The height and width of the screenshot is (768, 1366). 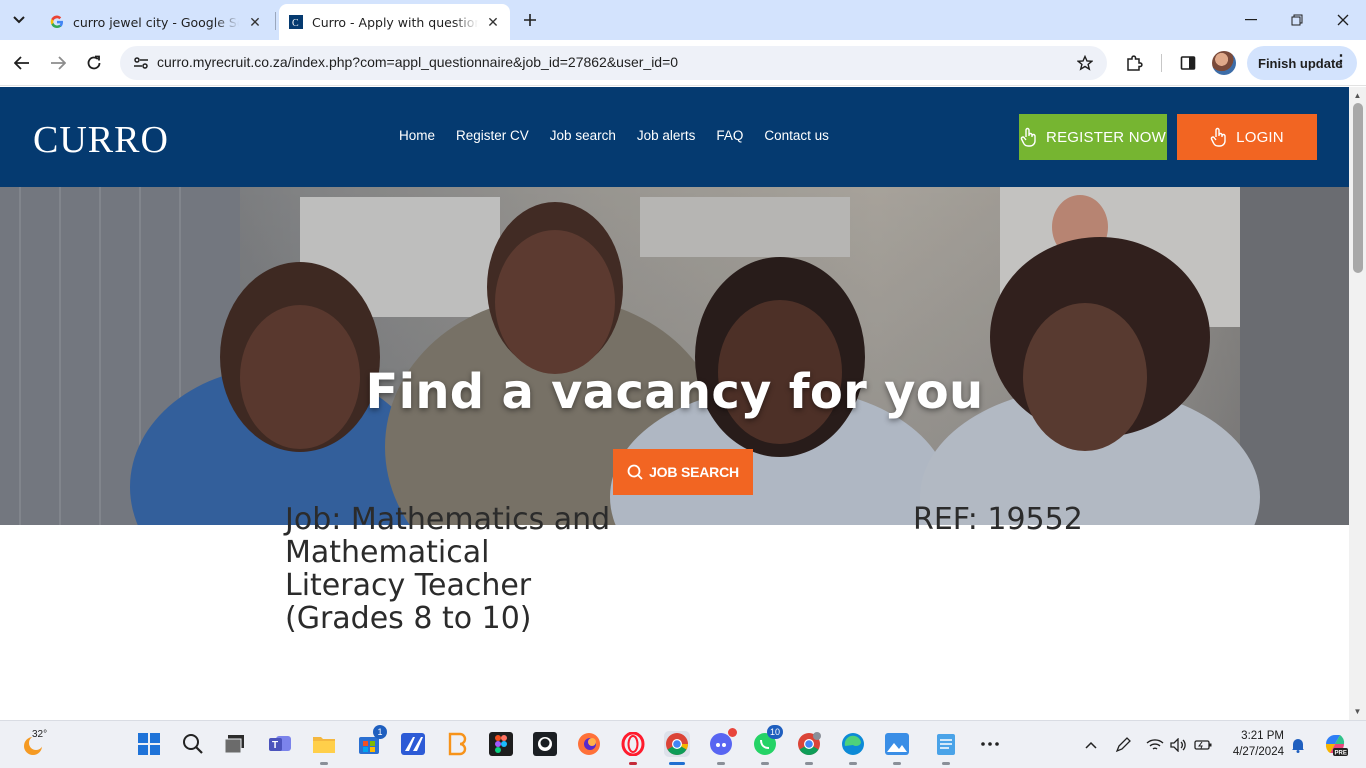 What do you see at coordinates (1179, 745) in the screenshot?
I see `volume-icon` at bounding box center [1179, 745].